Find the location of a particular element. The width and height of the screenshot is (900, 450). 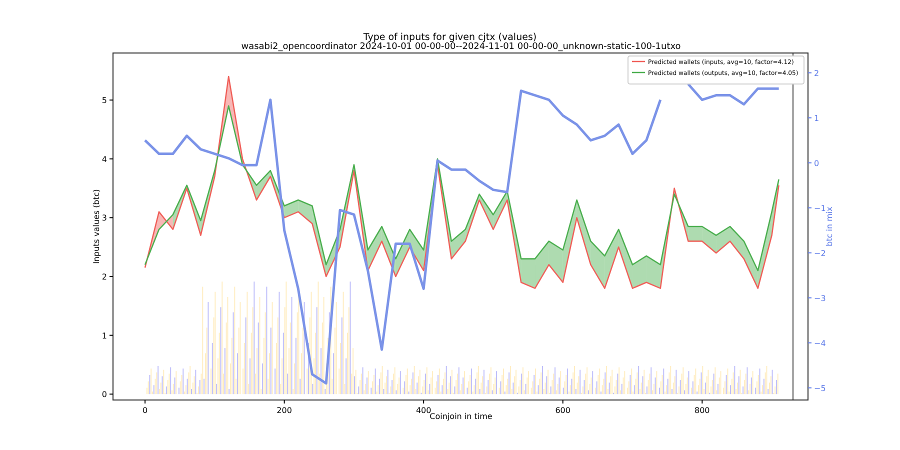

x-axis-label: Coinjoin in time is located at coordinates (461, 416).